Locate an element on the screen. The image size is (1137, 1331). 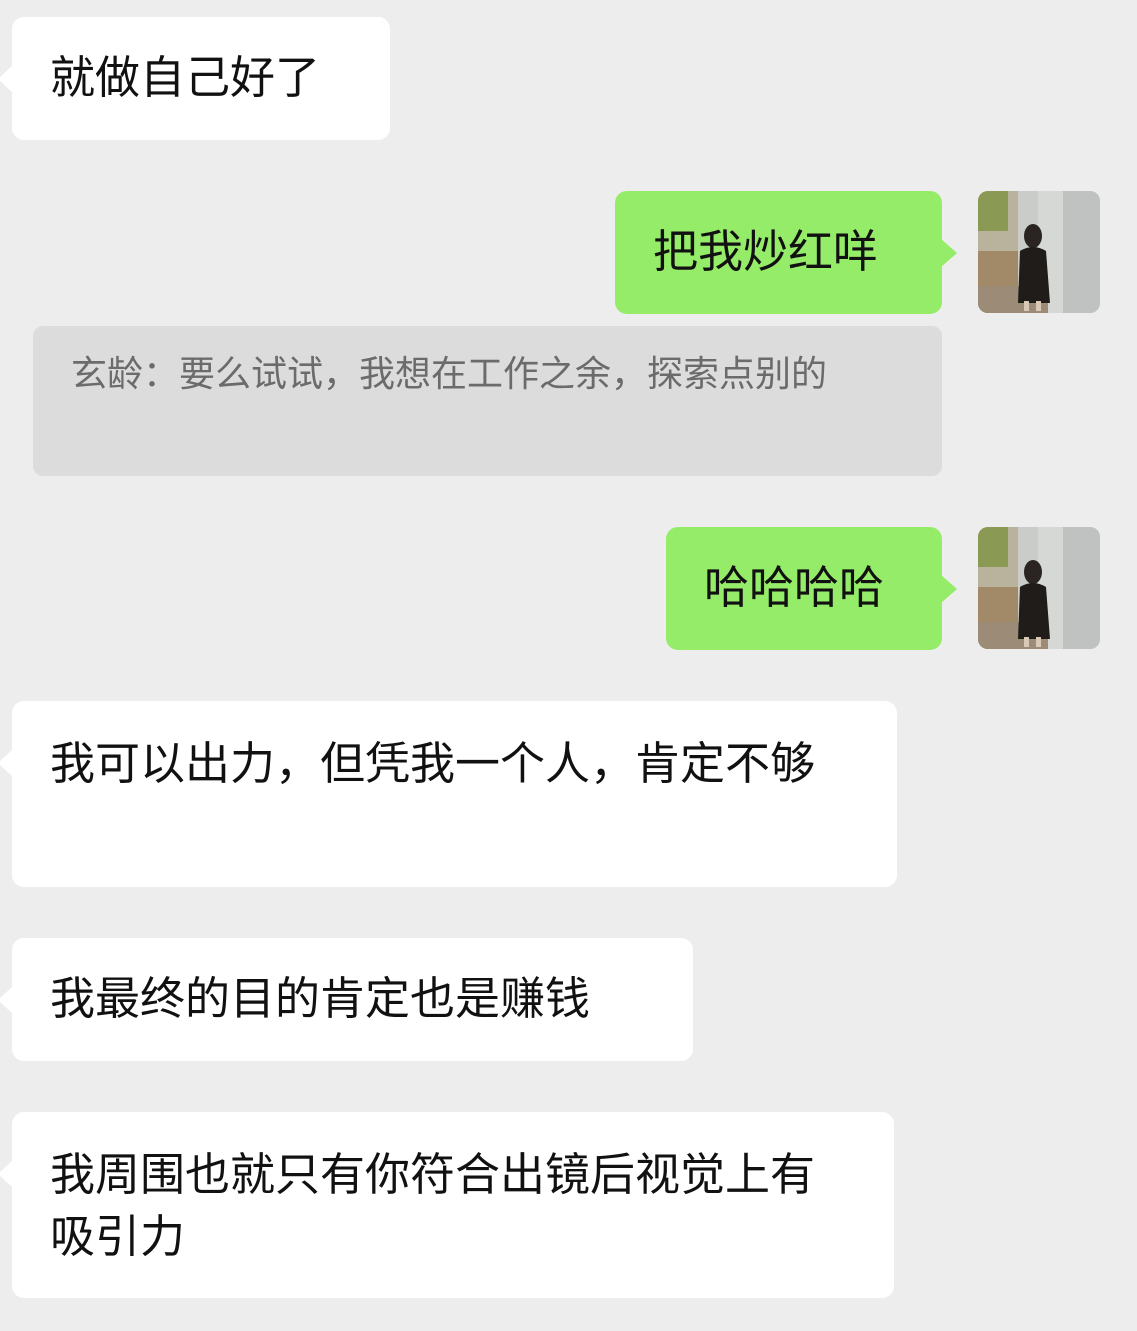
message-text: 哈哈哈哈 is located at coordinates (794, 587).